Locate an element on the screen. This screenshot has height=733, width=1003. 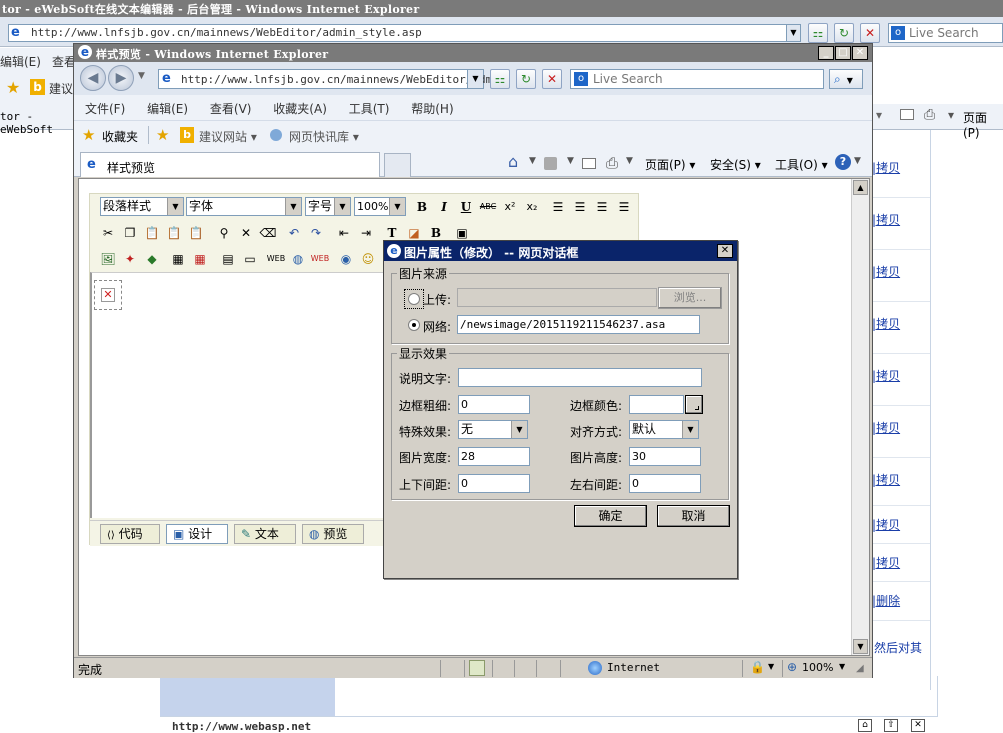
underline-icon: U is located at coordinates (466, 207).